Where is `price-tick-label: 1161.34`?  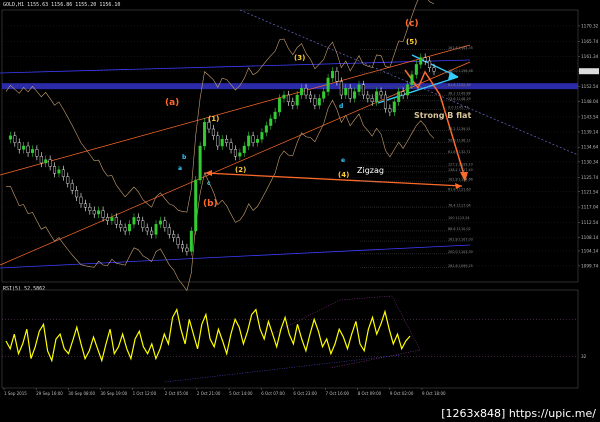 price-tick-label: 1161.34 is located at coordinates (590, 56).